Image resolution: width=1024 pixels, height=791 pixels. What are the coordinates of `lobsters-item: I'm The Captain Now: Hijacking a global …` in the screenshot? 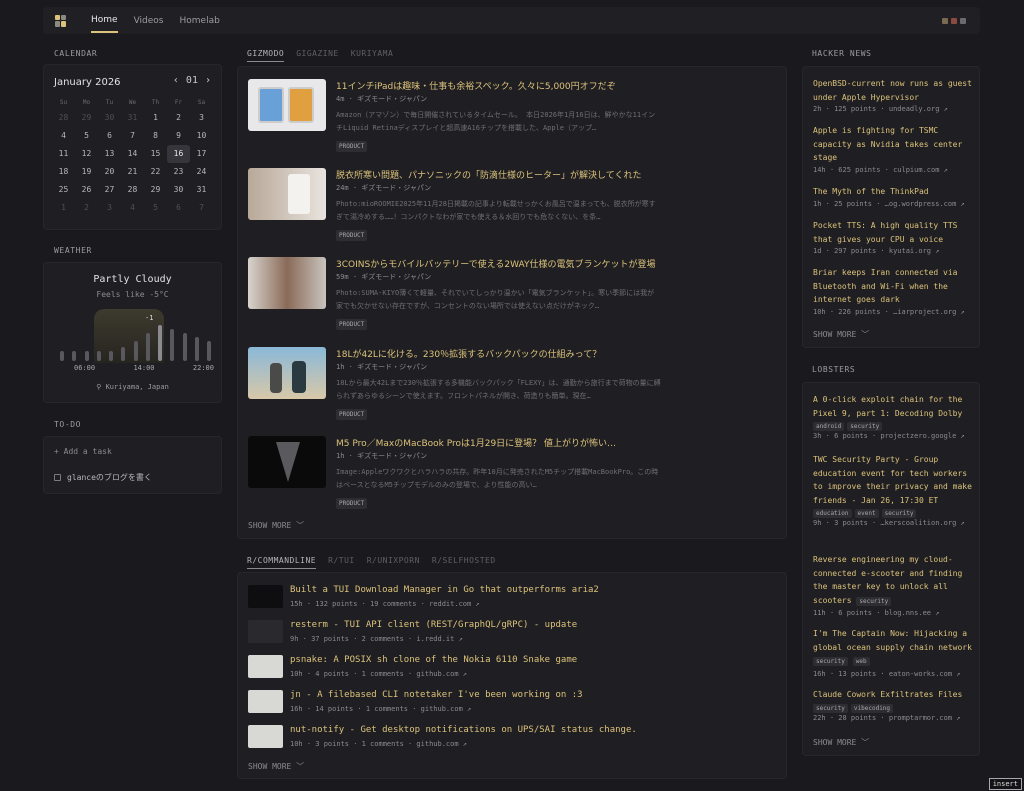 It's located at (893, 652).